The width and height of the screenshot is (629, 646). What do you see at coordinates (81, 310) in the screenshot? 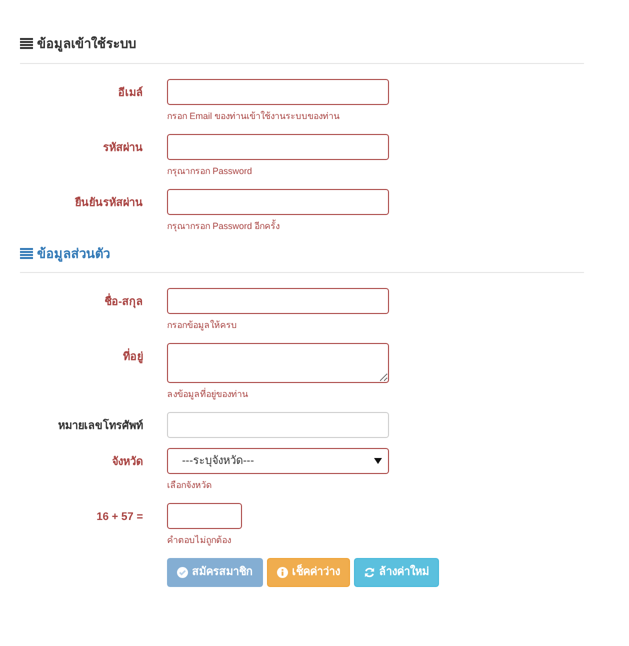
I see `field-label: ชื่อ-สกุล` at bounding box center [81, 310].